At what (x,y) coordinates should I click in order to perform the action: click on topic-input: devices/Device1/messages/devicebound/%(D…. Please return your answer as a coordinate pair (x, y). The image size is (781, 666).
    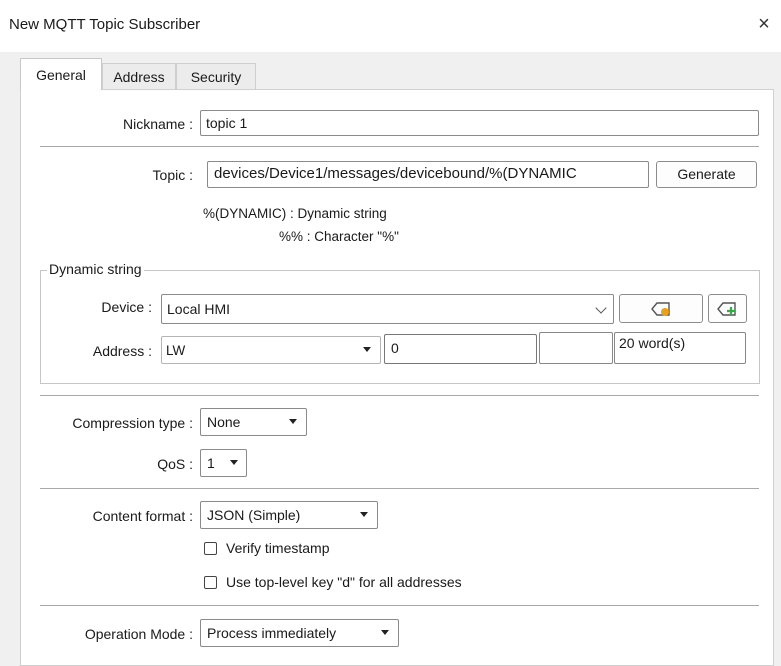
    Looking at the image, I should click on (428, 174).